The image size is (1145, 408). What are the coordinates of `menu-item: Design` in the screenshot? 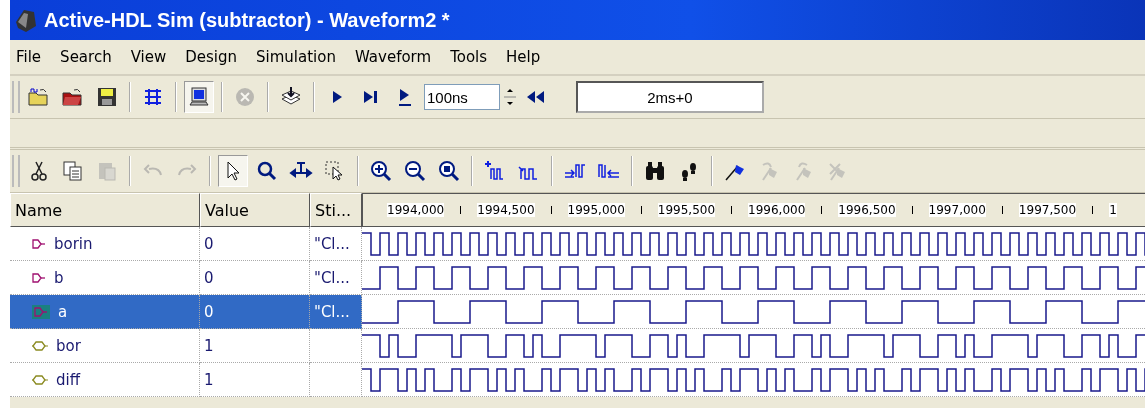 It's located at (211, 57).